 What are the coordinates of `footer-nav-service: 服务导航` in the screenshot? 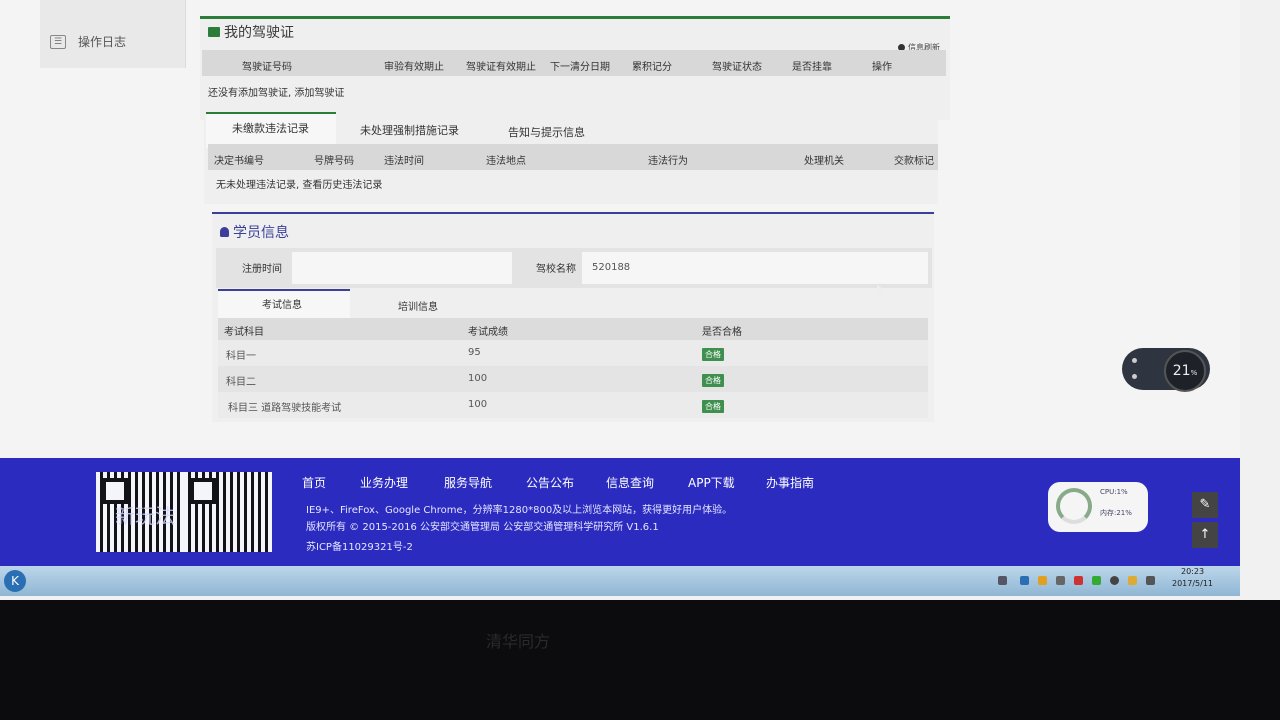 It's located at (468, 482).